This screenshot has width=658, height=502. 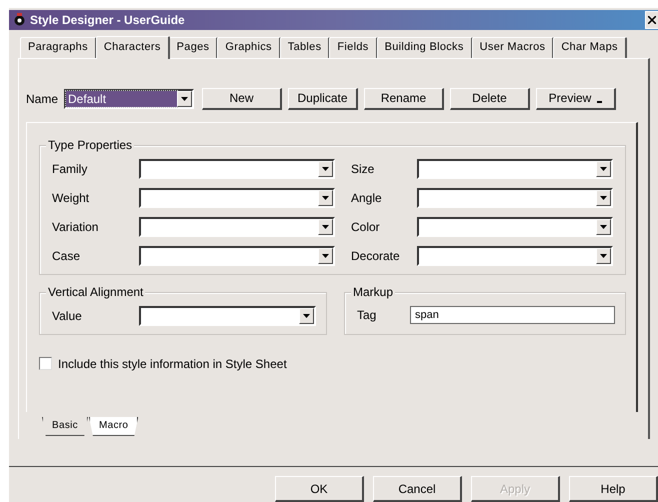 What do you see at coordinates (45, 363) in the screenshot?
I see `checkbox` at bounding box center [45, 363].